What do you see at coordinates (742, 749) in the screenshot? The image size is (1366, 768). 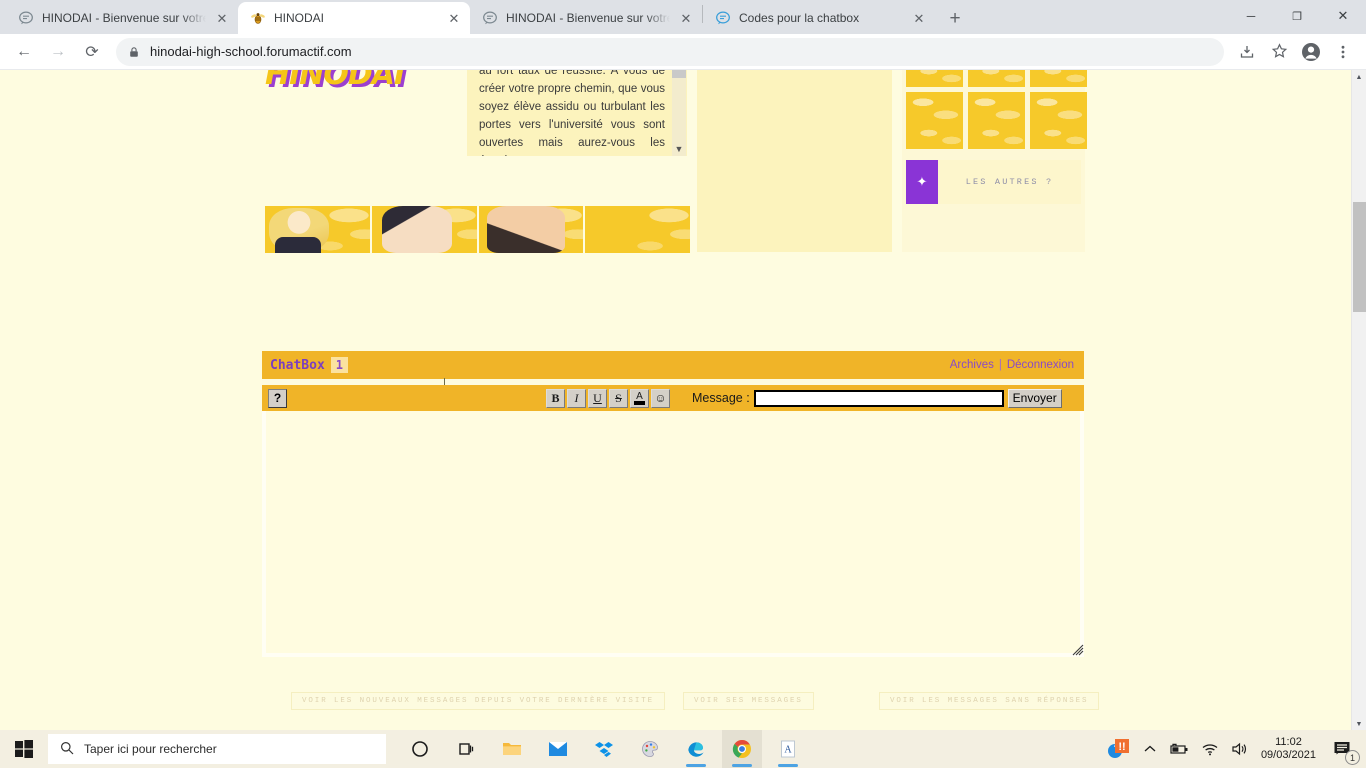 I see `chrome-icon` at bounding box center [742, 749].